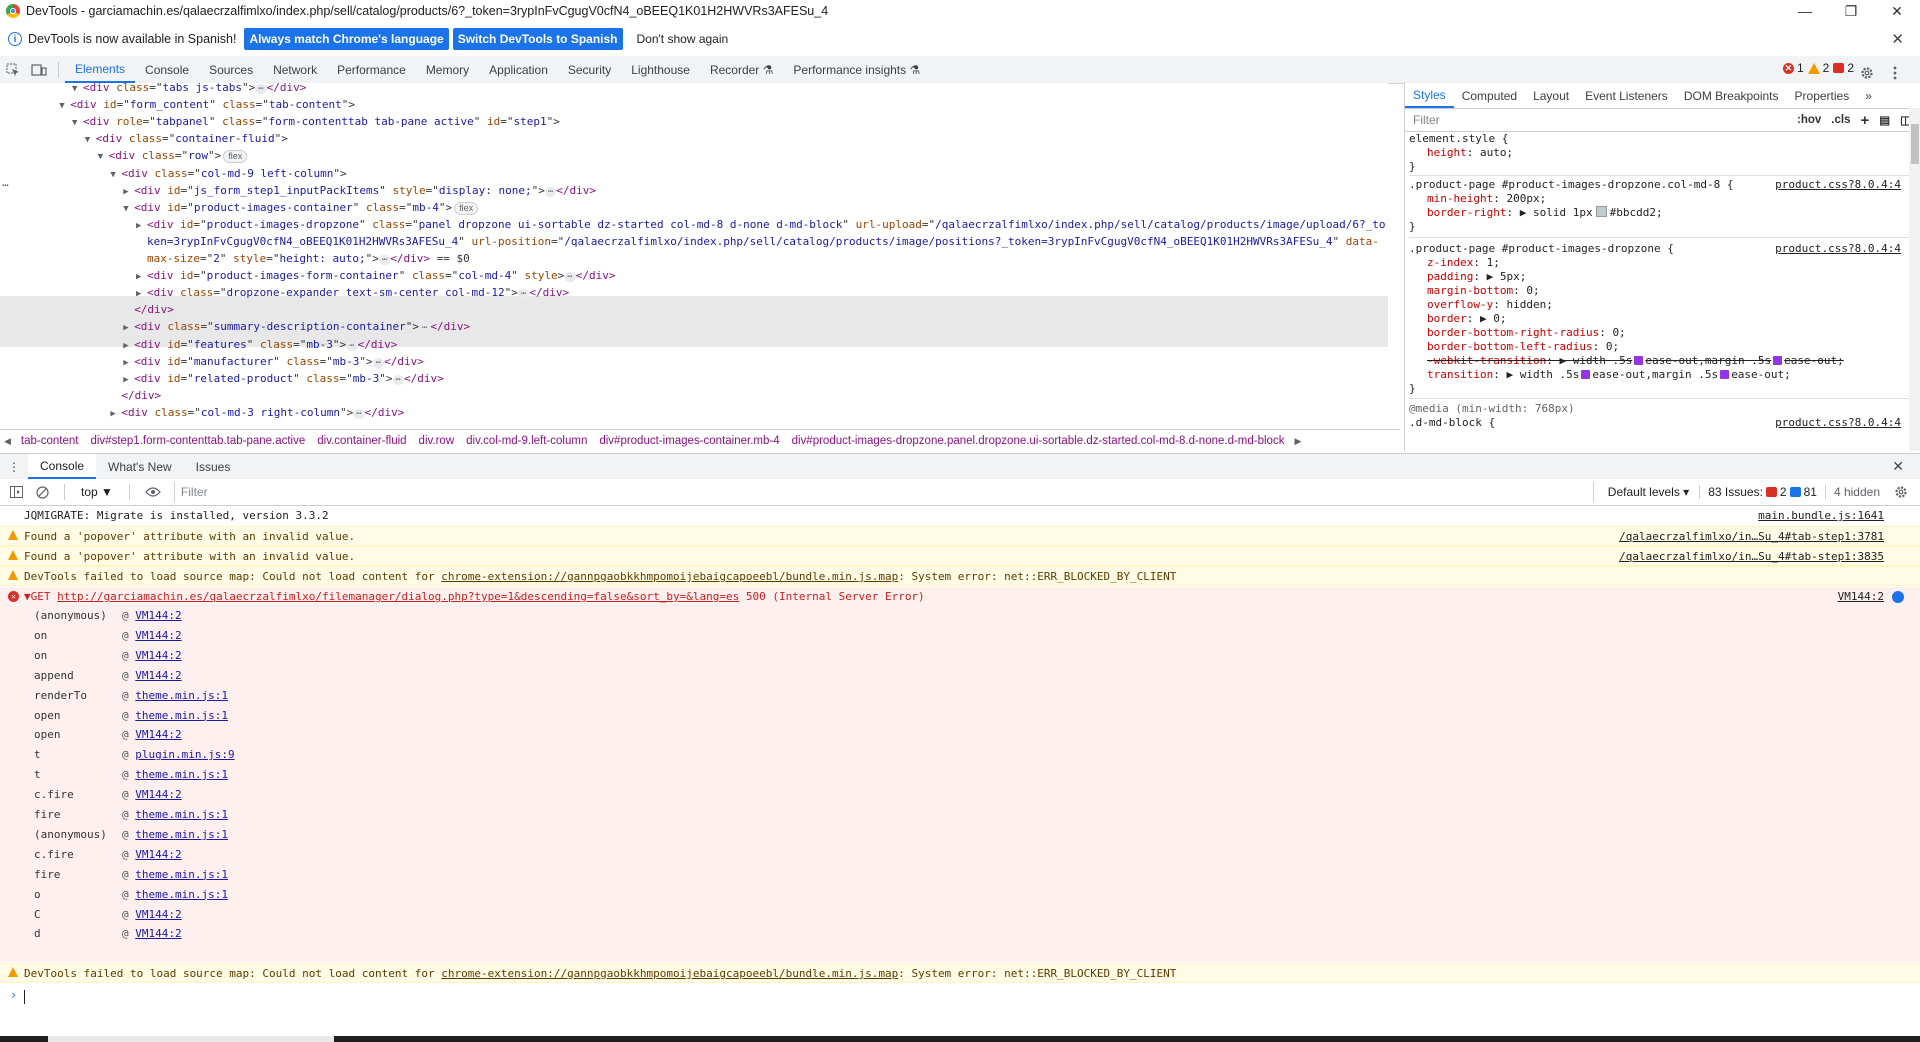 The height and width of the screenshot is (1042, 1920). Describe the element at coordinates (24, 997) in the screenshot. I see `console-input-cursor` at that location.